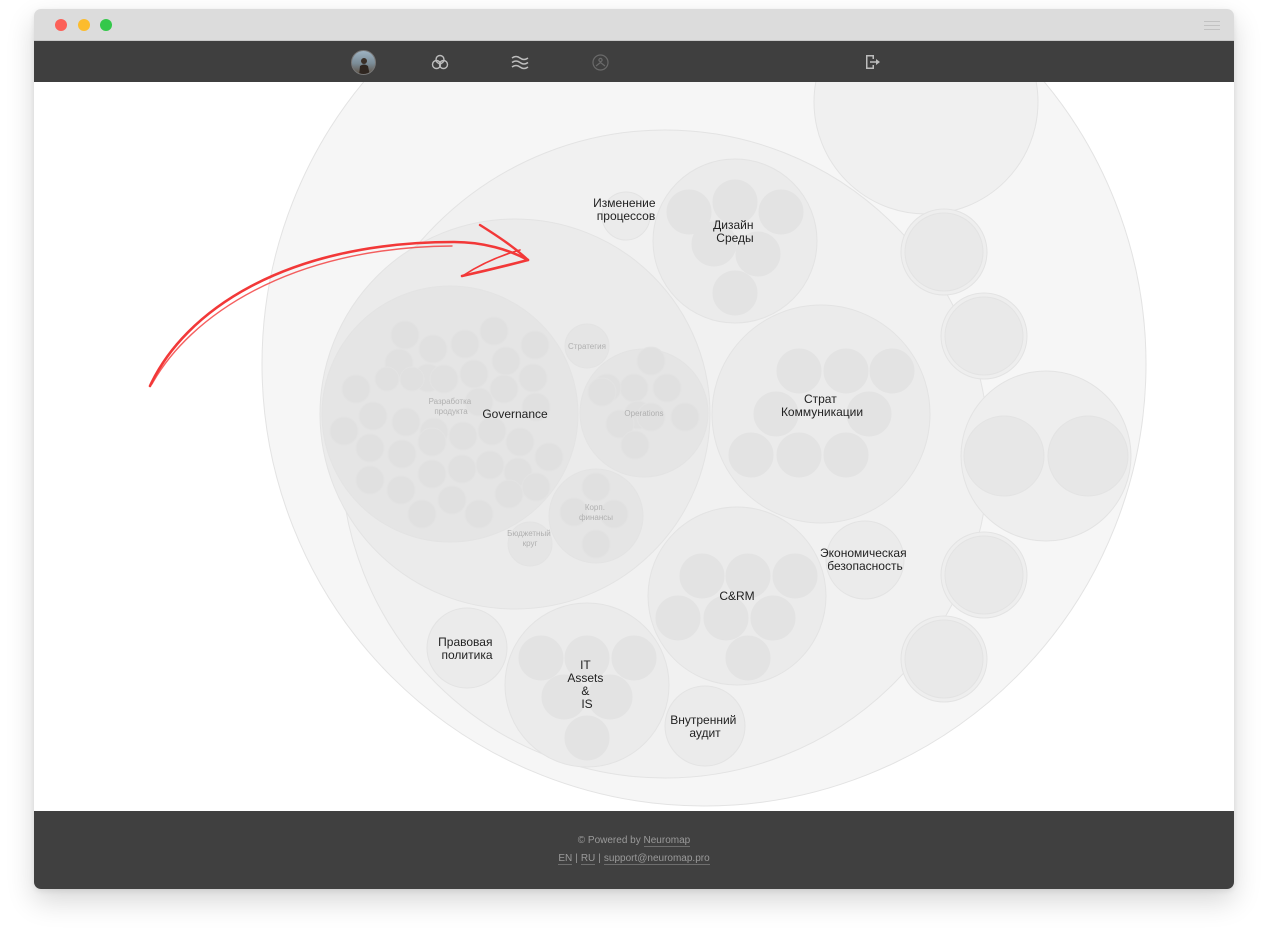  What do you see at coordinates (626, 209) in the screenshot?
I see `izmenenie-label: Изменение процессов` at bounding box center [626, 209].